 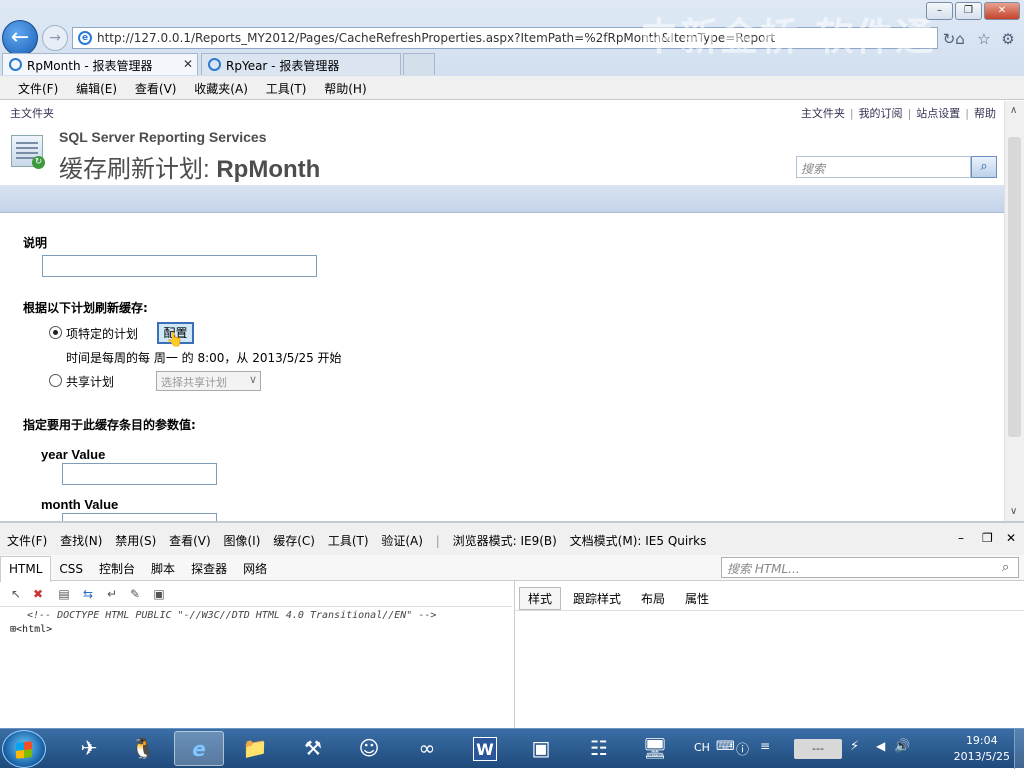 I want to click on radio-shared-schedule, so click(x=55, y=380).